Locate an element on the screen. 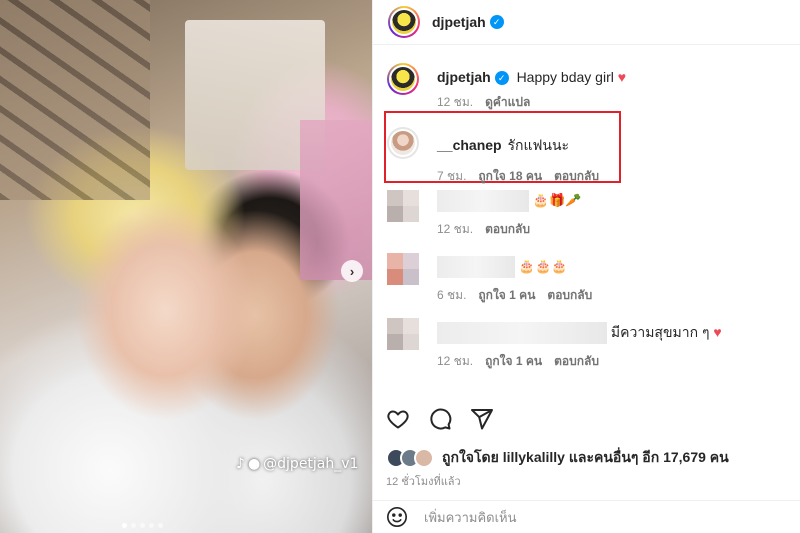  share-icon is located at coordinates (482, 419).